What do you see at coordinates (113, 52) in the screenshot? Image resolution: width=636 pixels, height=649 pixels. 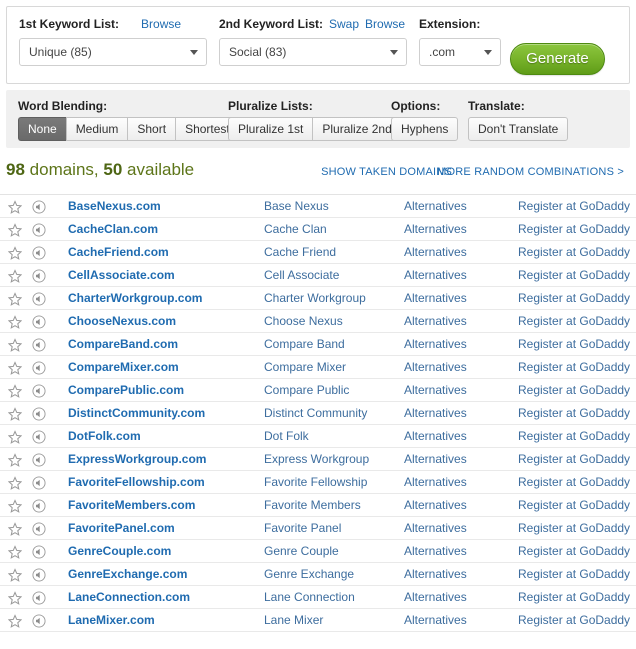 I see `first-keyword-list-select: Unique (85)` at bounding box center [113, 52].